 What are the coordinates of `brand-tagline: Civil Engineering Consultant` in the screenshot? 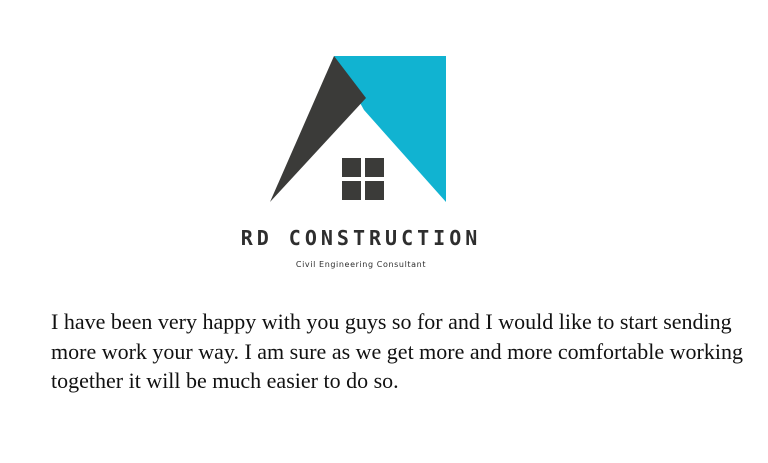 It's located at (361, 264).